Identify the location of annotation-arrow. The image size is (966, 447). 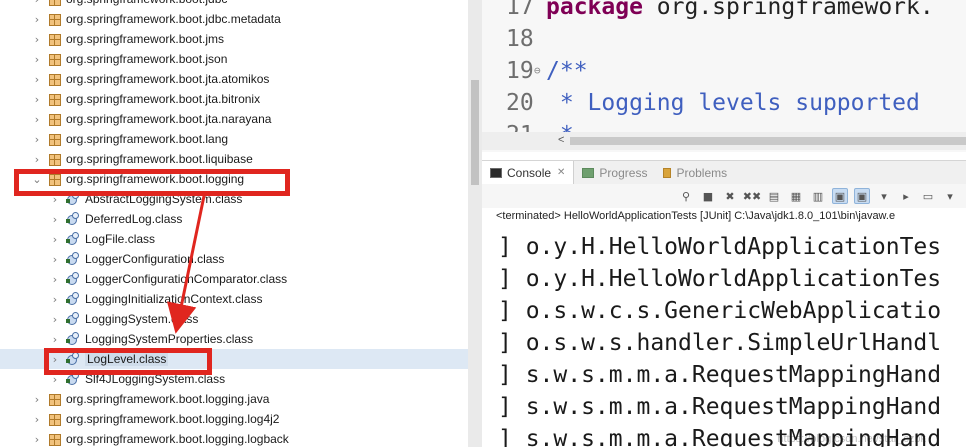
(186, 264).